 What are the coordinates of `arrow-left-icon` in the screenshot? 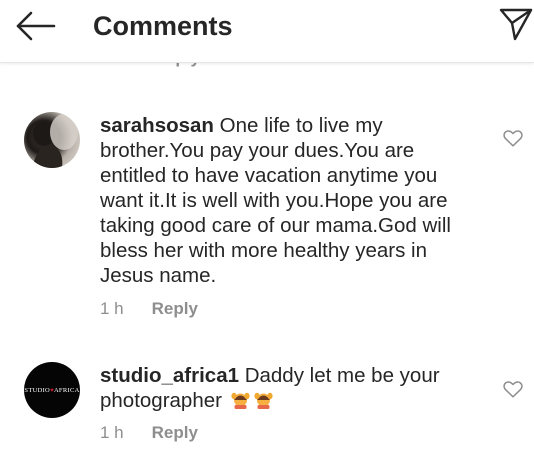 It's located at (36, 26).